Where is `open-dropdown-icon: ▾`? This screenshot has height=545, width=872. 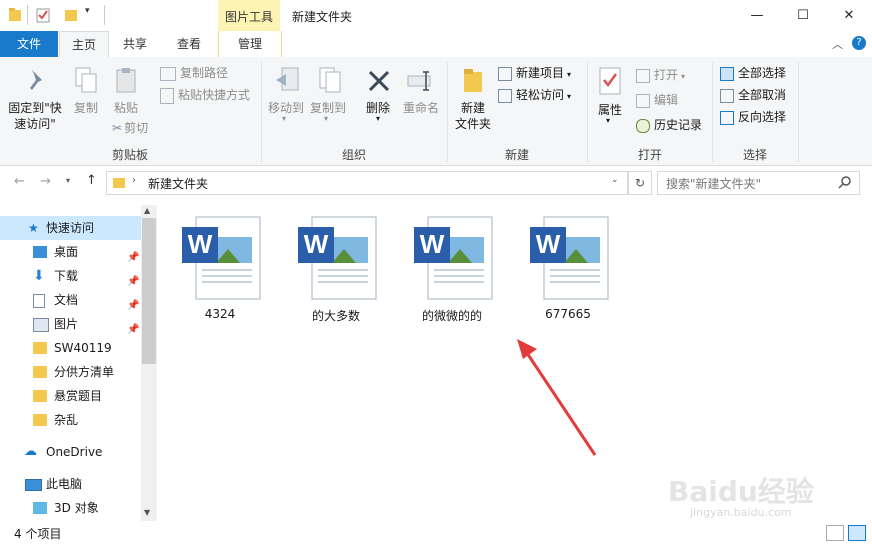 open-dropdown-icon: ▾ is located at coordinates (683, 76).